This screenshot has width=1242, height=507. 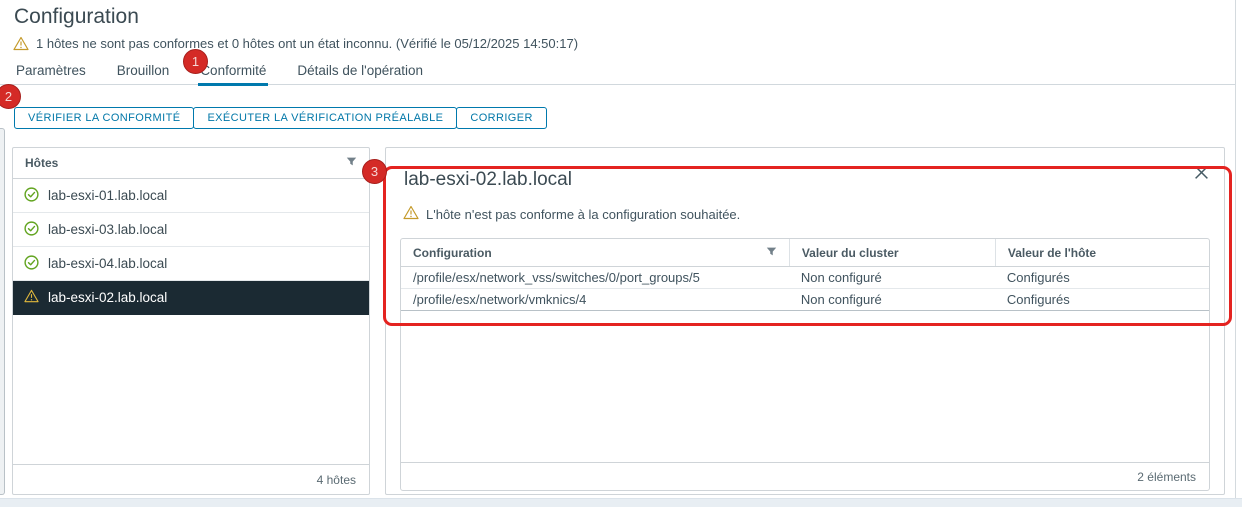 I want to click on column-header-label: Valeur du cluster, so click(x=850, y=252).